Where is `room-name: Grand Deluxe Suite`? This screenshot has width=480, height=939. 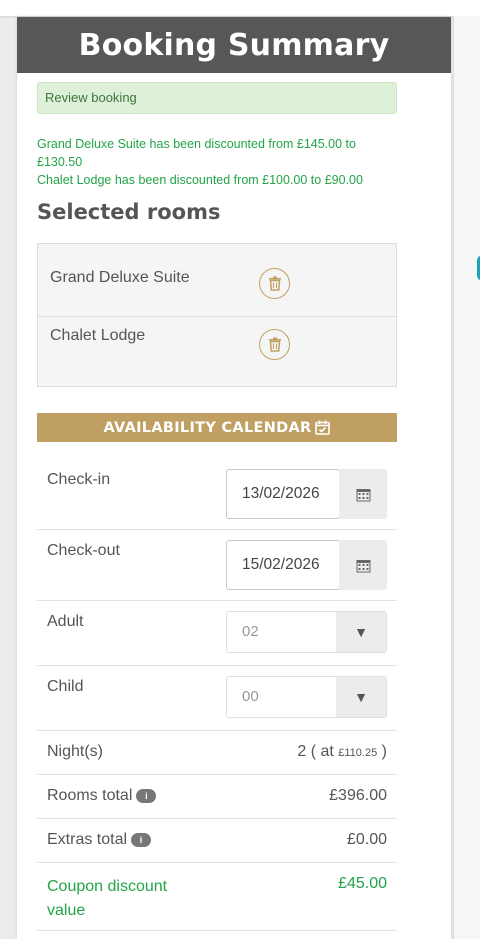
room-name: Grand Deluxe Suite is located at coordinates (120, 277).